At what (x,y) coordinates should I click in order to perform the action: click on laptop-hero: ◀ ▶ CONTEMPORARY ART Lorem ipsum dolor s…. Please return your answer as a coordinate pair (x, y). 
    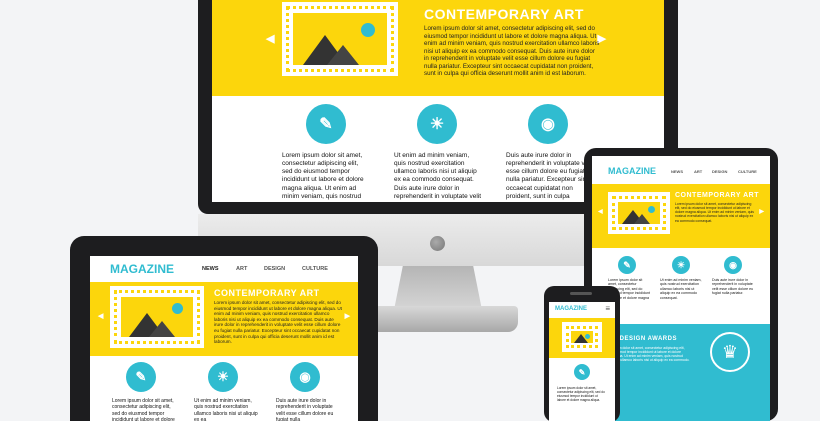
    Looking at the image, I should click on (224, 319).